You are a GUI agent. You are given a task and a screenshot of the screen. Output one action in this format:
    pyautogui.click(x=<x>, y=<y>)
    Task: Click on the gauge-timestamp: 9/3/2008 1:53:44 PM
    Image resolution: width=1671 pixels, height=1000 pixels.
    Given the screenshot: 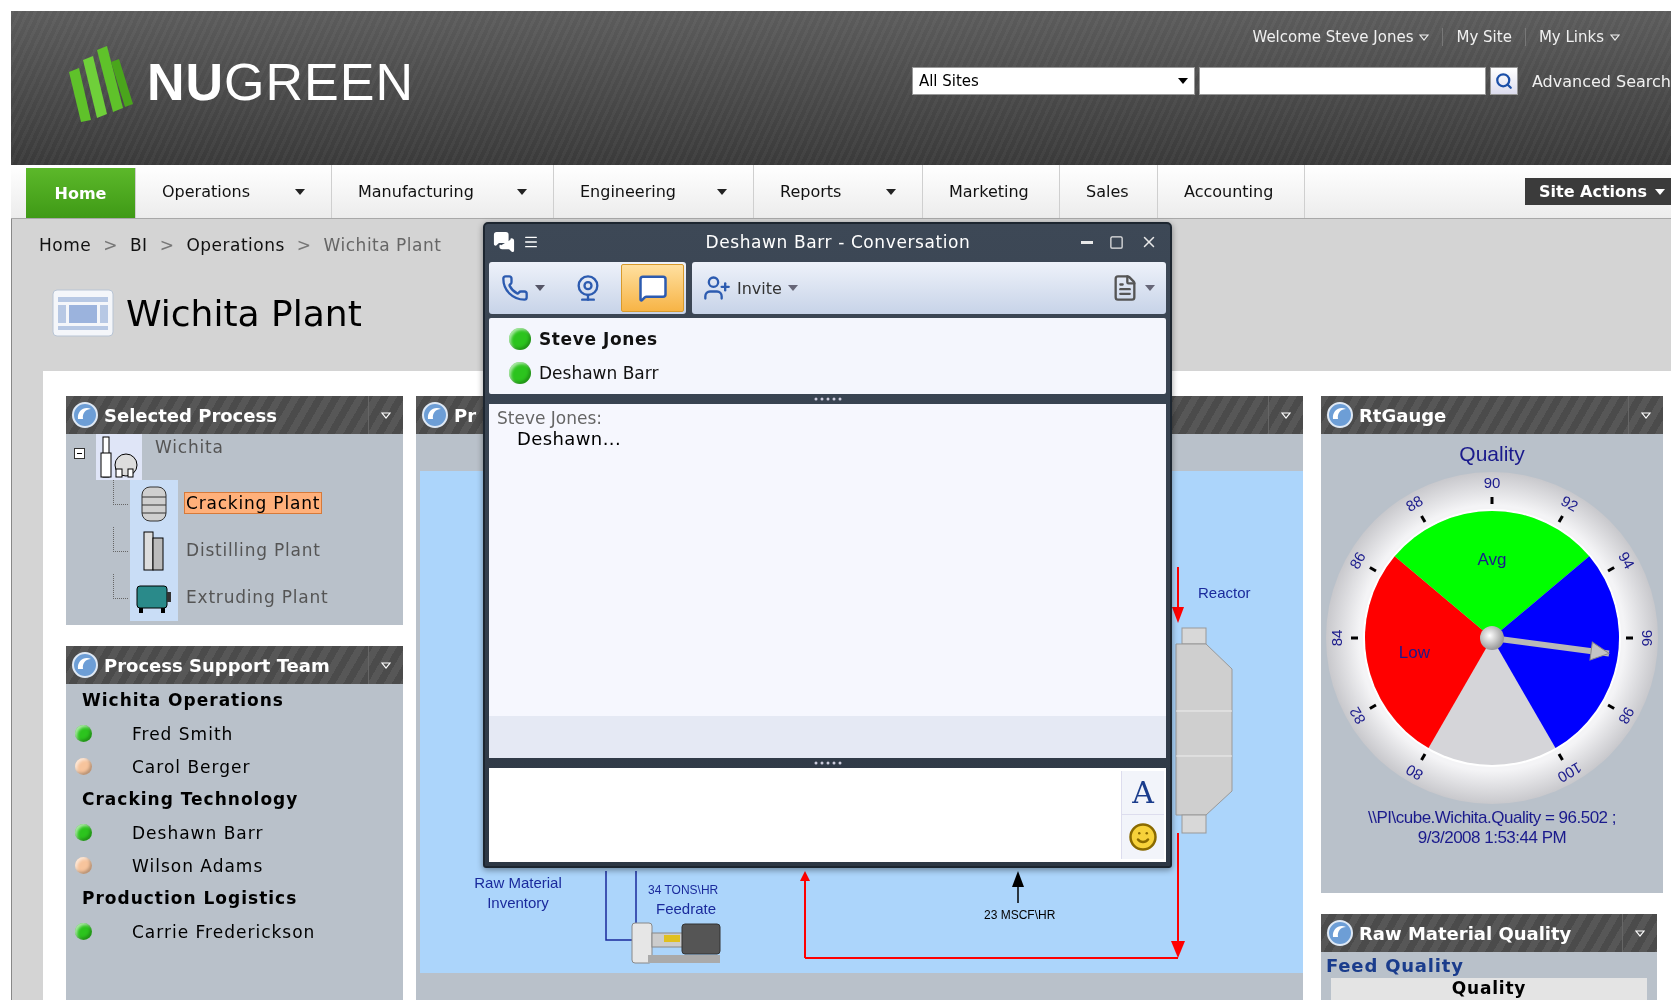 What is the action you would take?
    pyautogui.click(x=1492, y=838)
    